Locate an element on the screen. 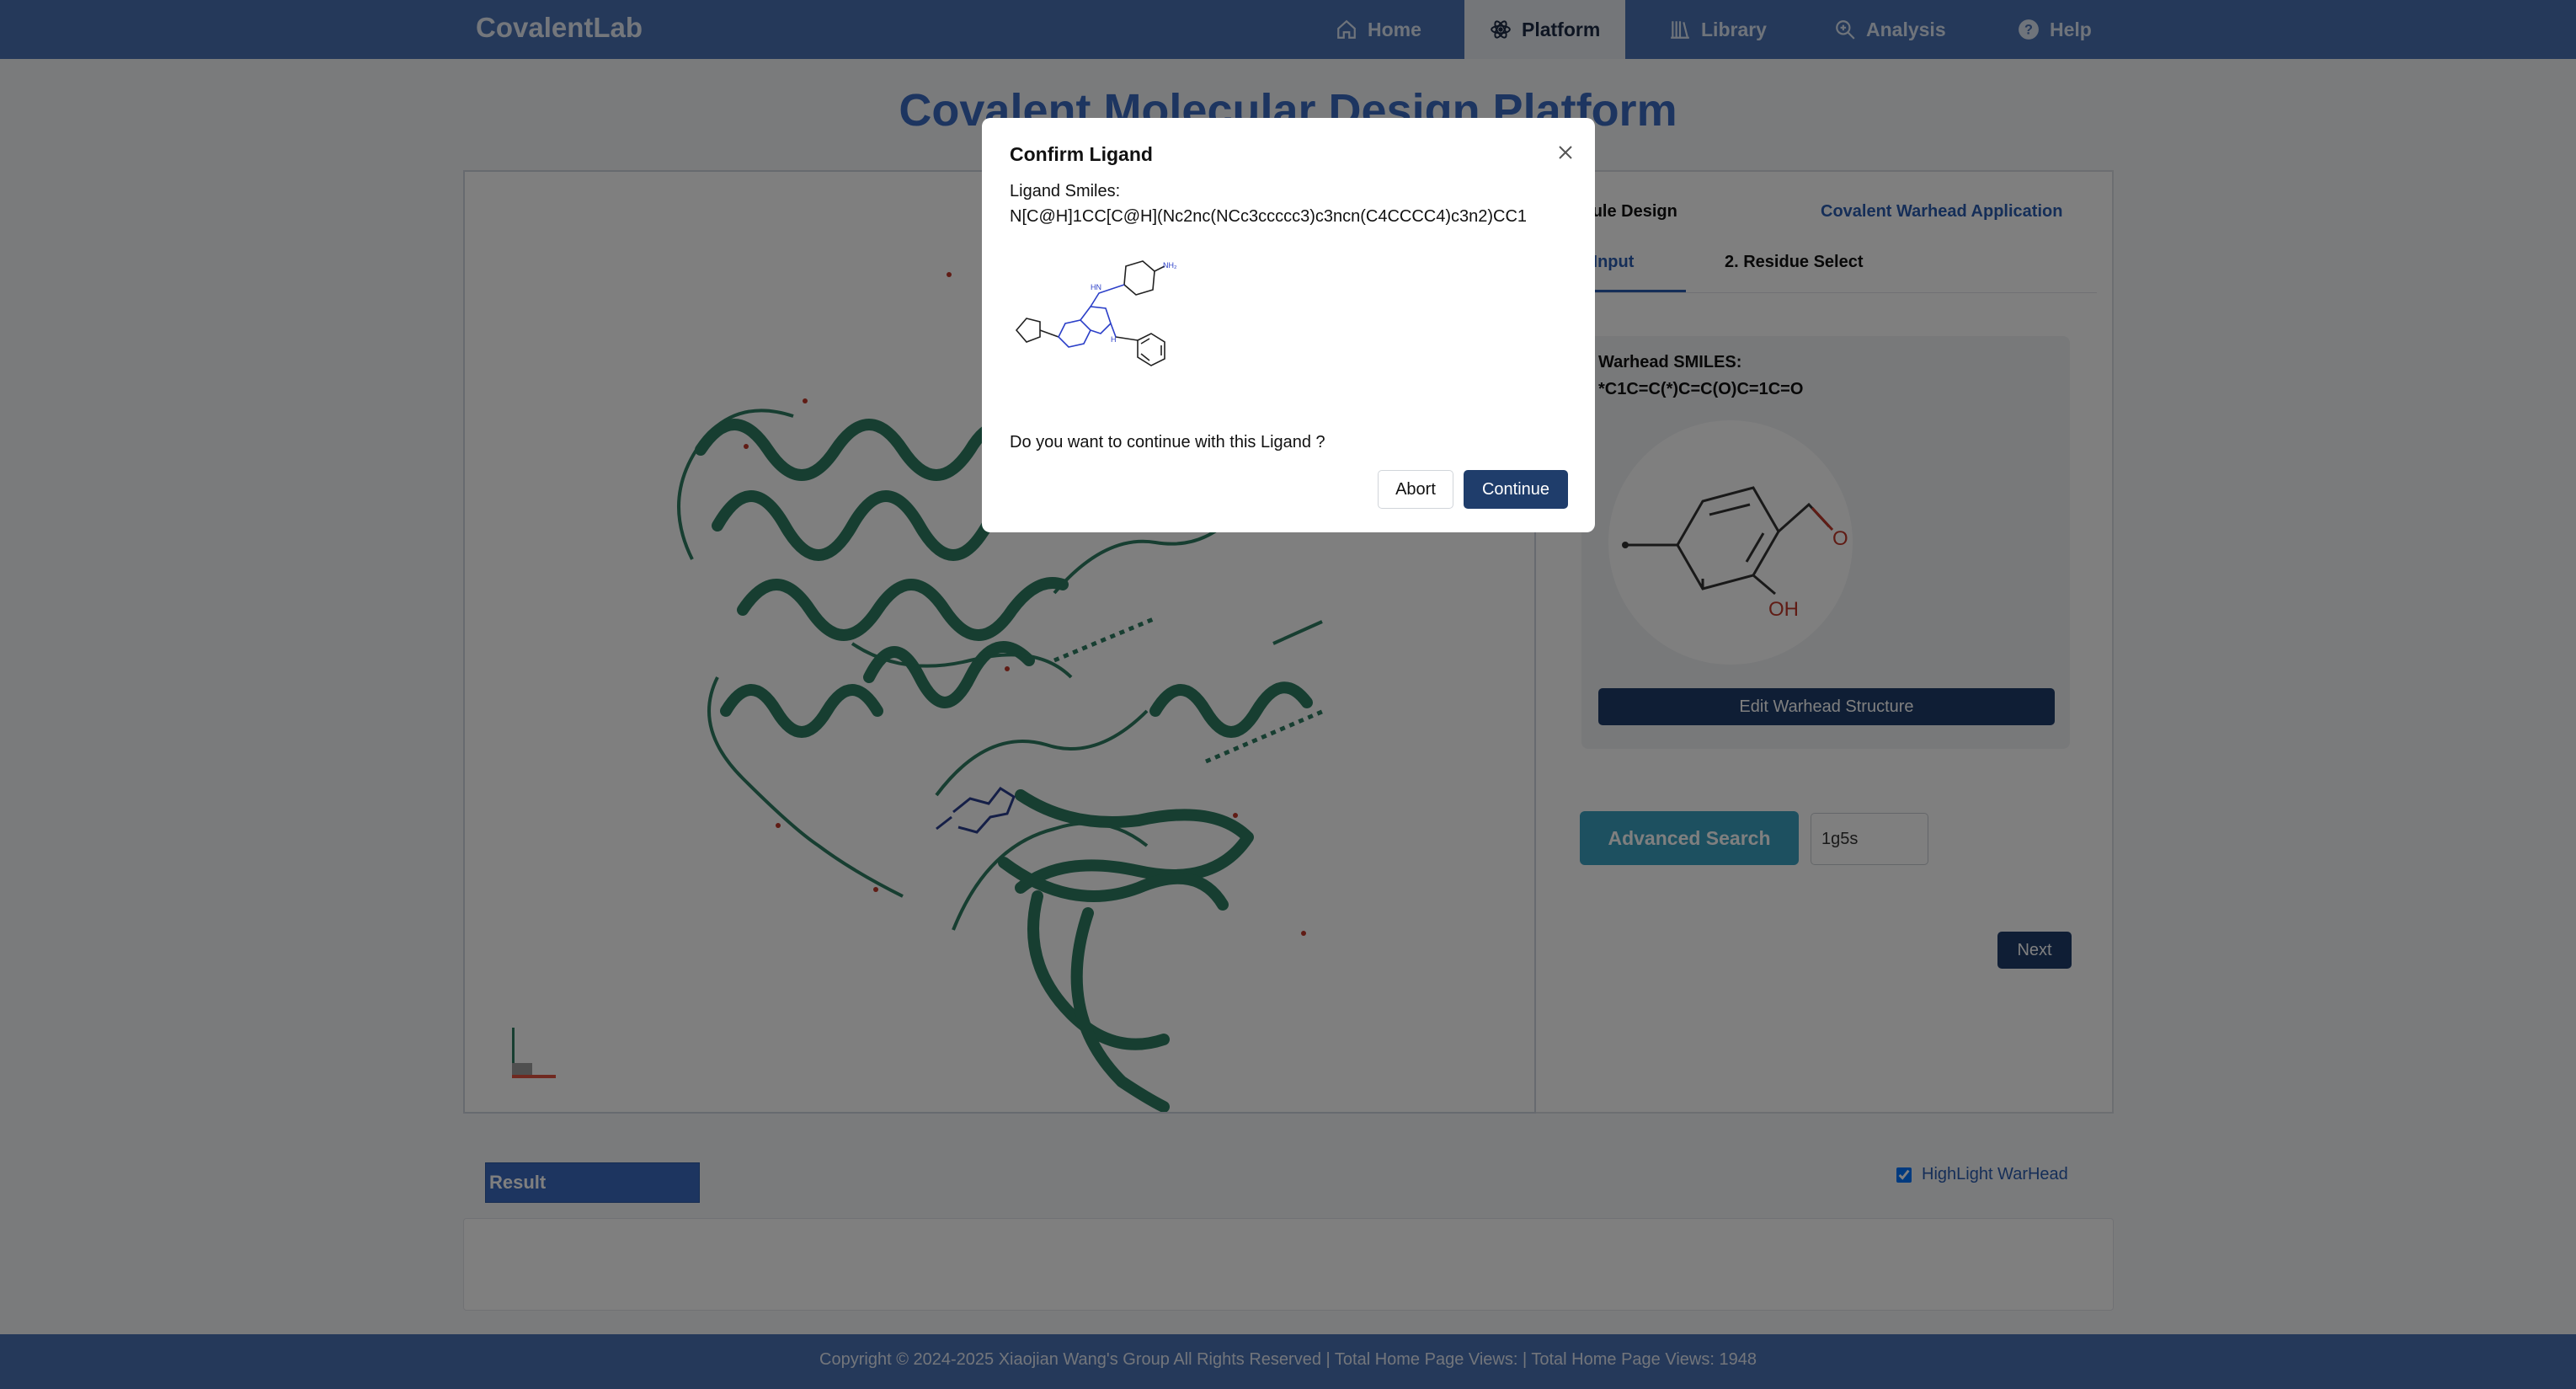  close-icon is located at coordinates (1565, 152).